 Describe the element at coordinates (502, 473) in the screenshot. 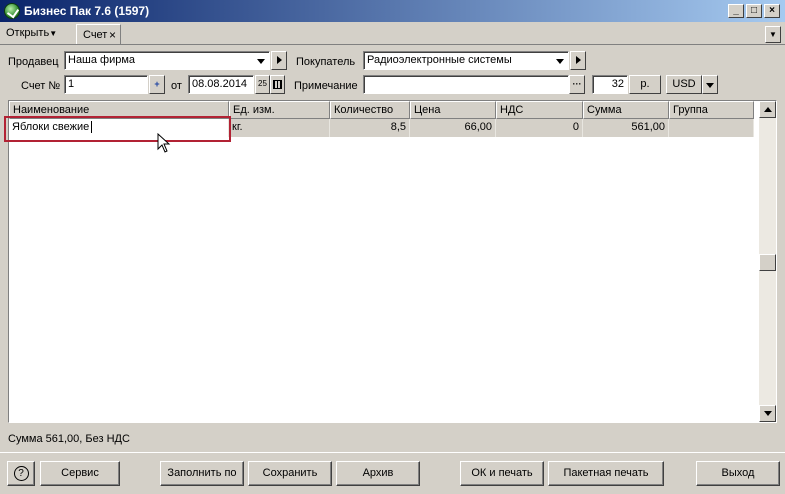

I see `ok-print-button: ОК и печать` at that location.